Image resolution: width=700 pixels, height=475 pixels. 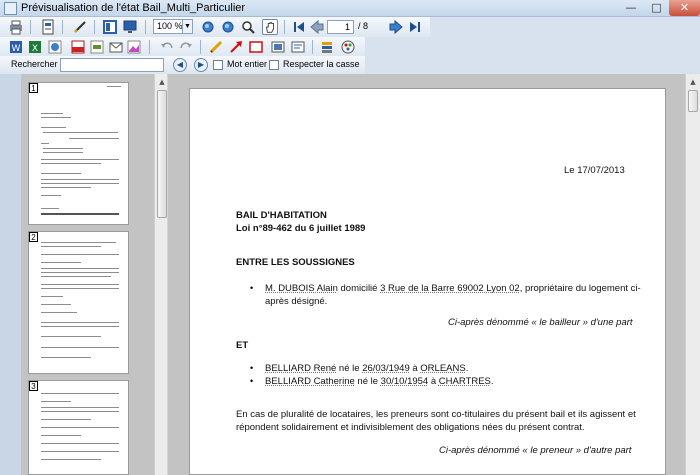 I want to click on landlord-line-2: après désigné., so click(x=296, y=301).